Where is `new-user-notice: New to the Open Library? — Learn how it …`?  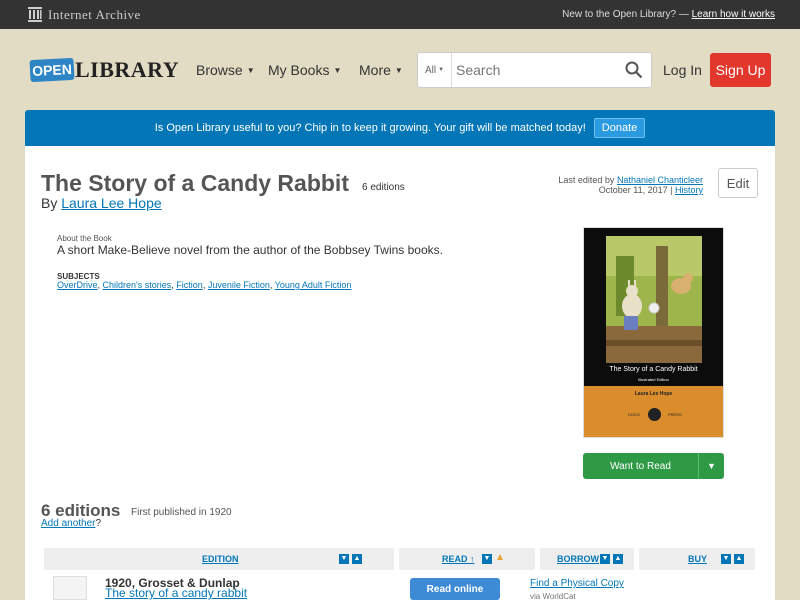
new-user-notice: New to the Open Library? — Learn how it … is located at coordinates (668, 14).